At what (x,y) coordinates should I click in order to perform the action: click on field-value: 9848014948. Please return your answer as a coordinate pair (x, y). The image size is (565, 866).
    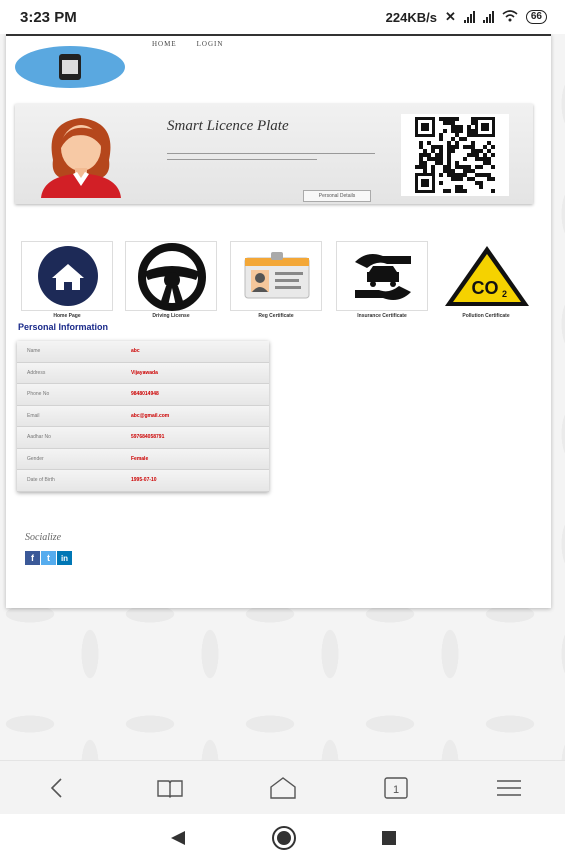
    Looking at the image, I should click on (145, 394).